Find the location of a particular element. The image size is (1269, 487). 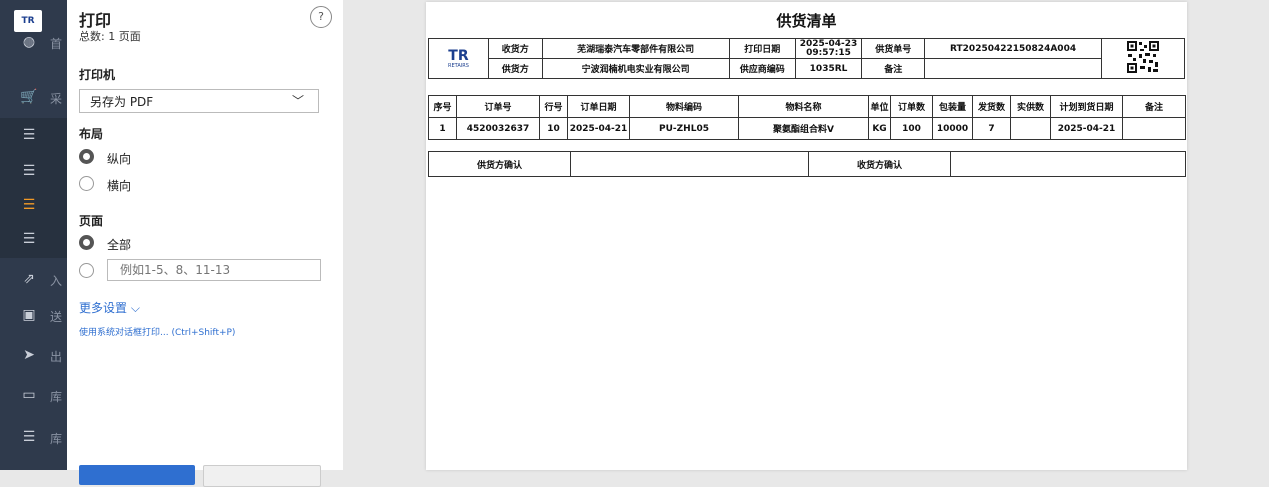

receiver-confirm-label: 收货方确认 is located at coordinates (879, 164).